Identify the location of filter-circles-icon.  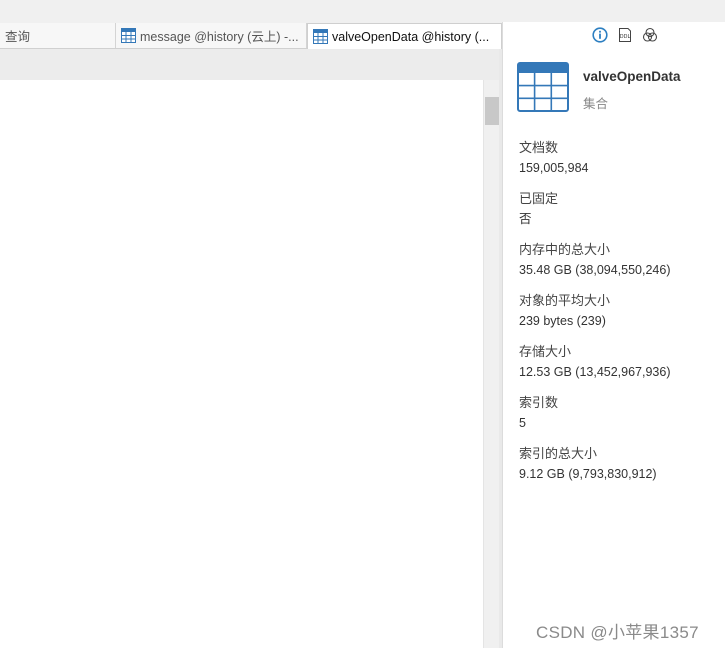
(650, 34).